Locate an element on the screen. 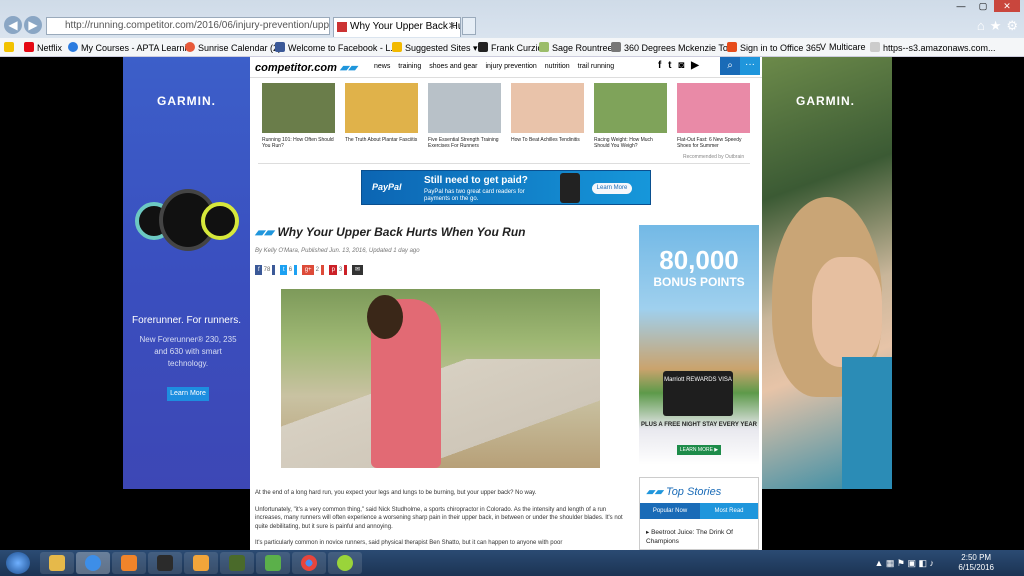 This screenshot has height=576, width=1024. close-window-button: ✕ is located at coordinates (1007, 6).